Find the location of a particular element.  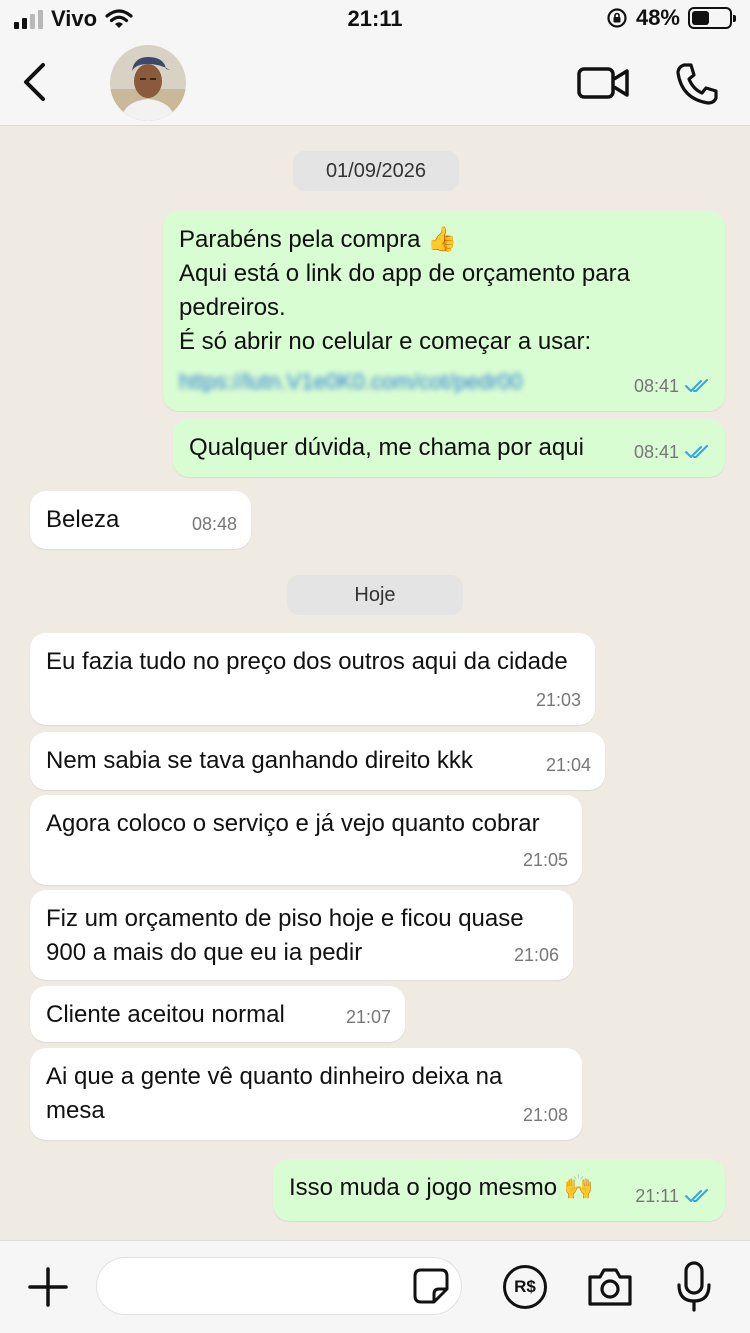

back-button is located at coordinates (34, 82).